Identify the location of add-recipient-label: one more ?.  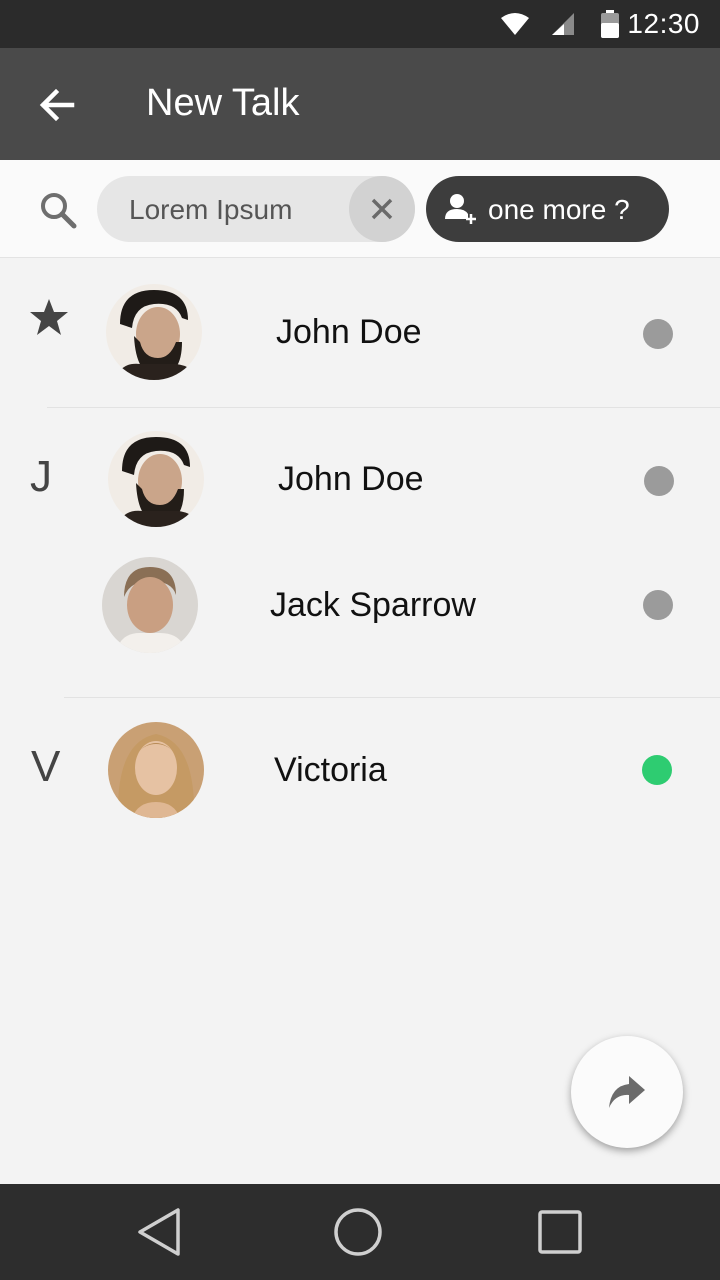
(559, 209).